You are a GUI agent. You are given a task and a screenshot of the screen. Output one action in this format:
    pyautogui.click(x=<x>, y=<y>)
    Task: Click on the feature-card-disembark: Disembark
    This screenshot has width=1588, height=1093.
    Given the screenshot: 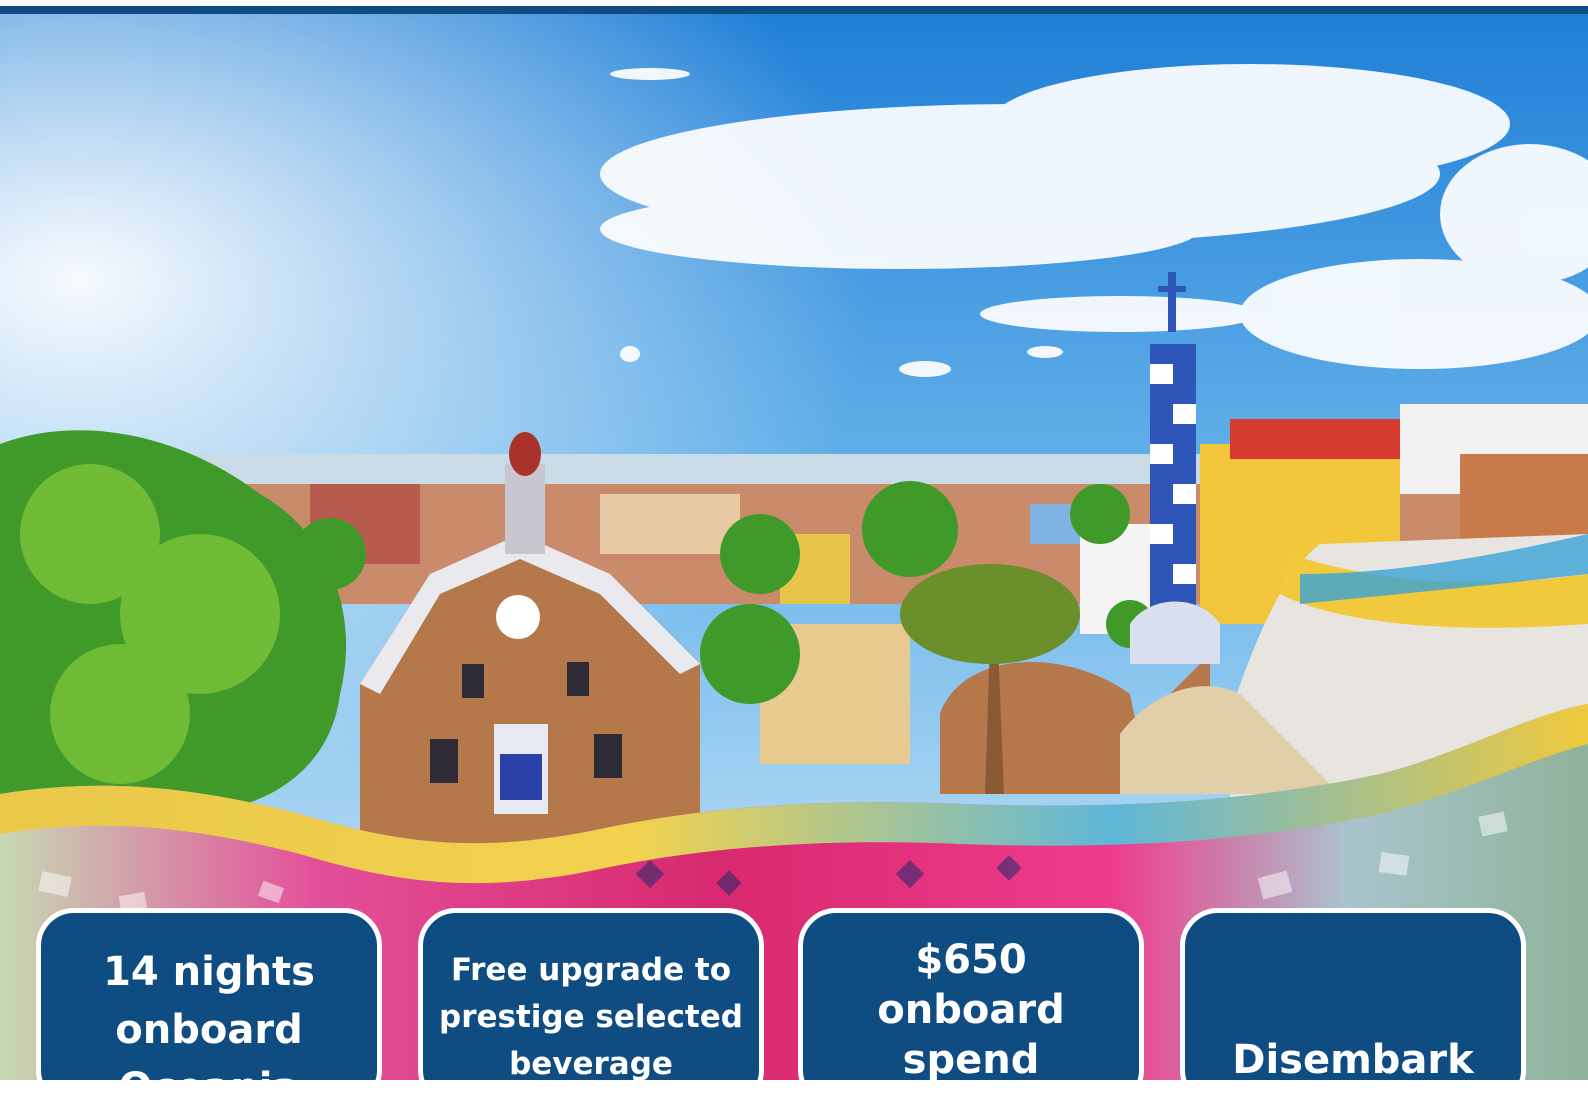 What is the action you would take?
    pyautogui.click(x=1353, y=1000)
    